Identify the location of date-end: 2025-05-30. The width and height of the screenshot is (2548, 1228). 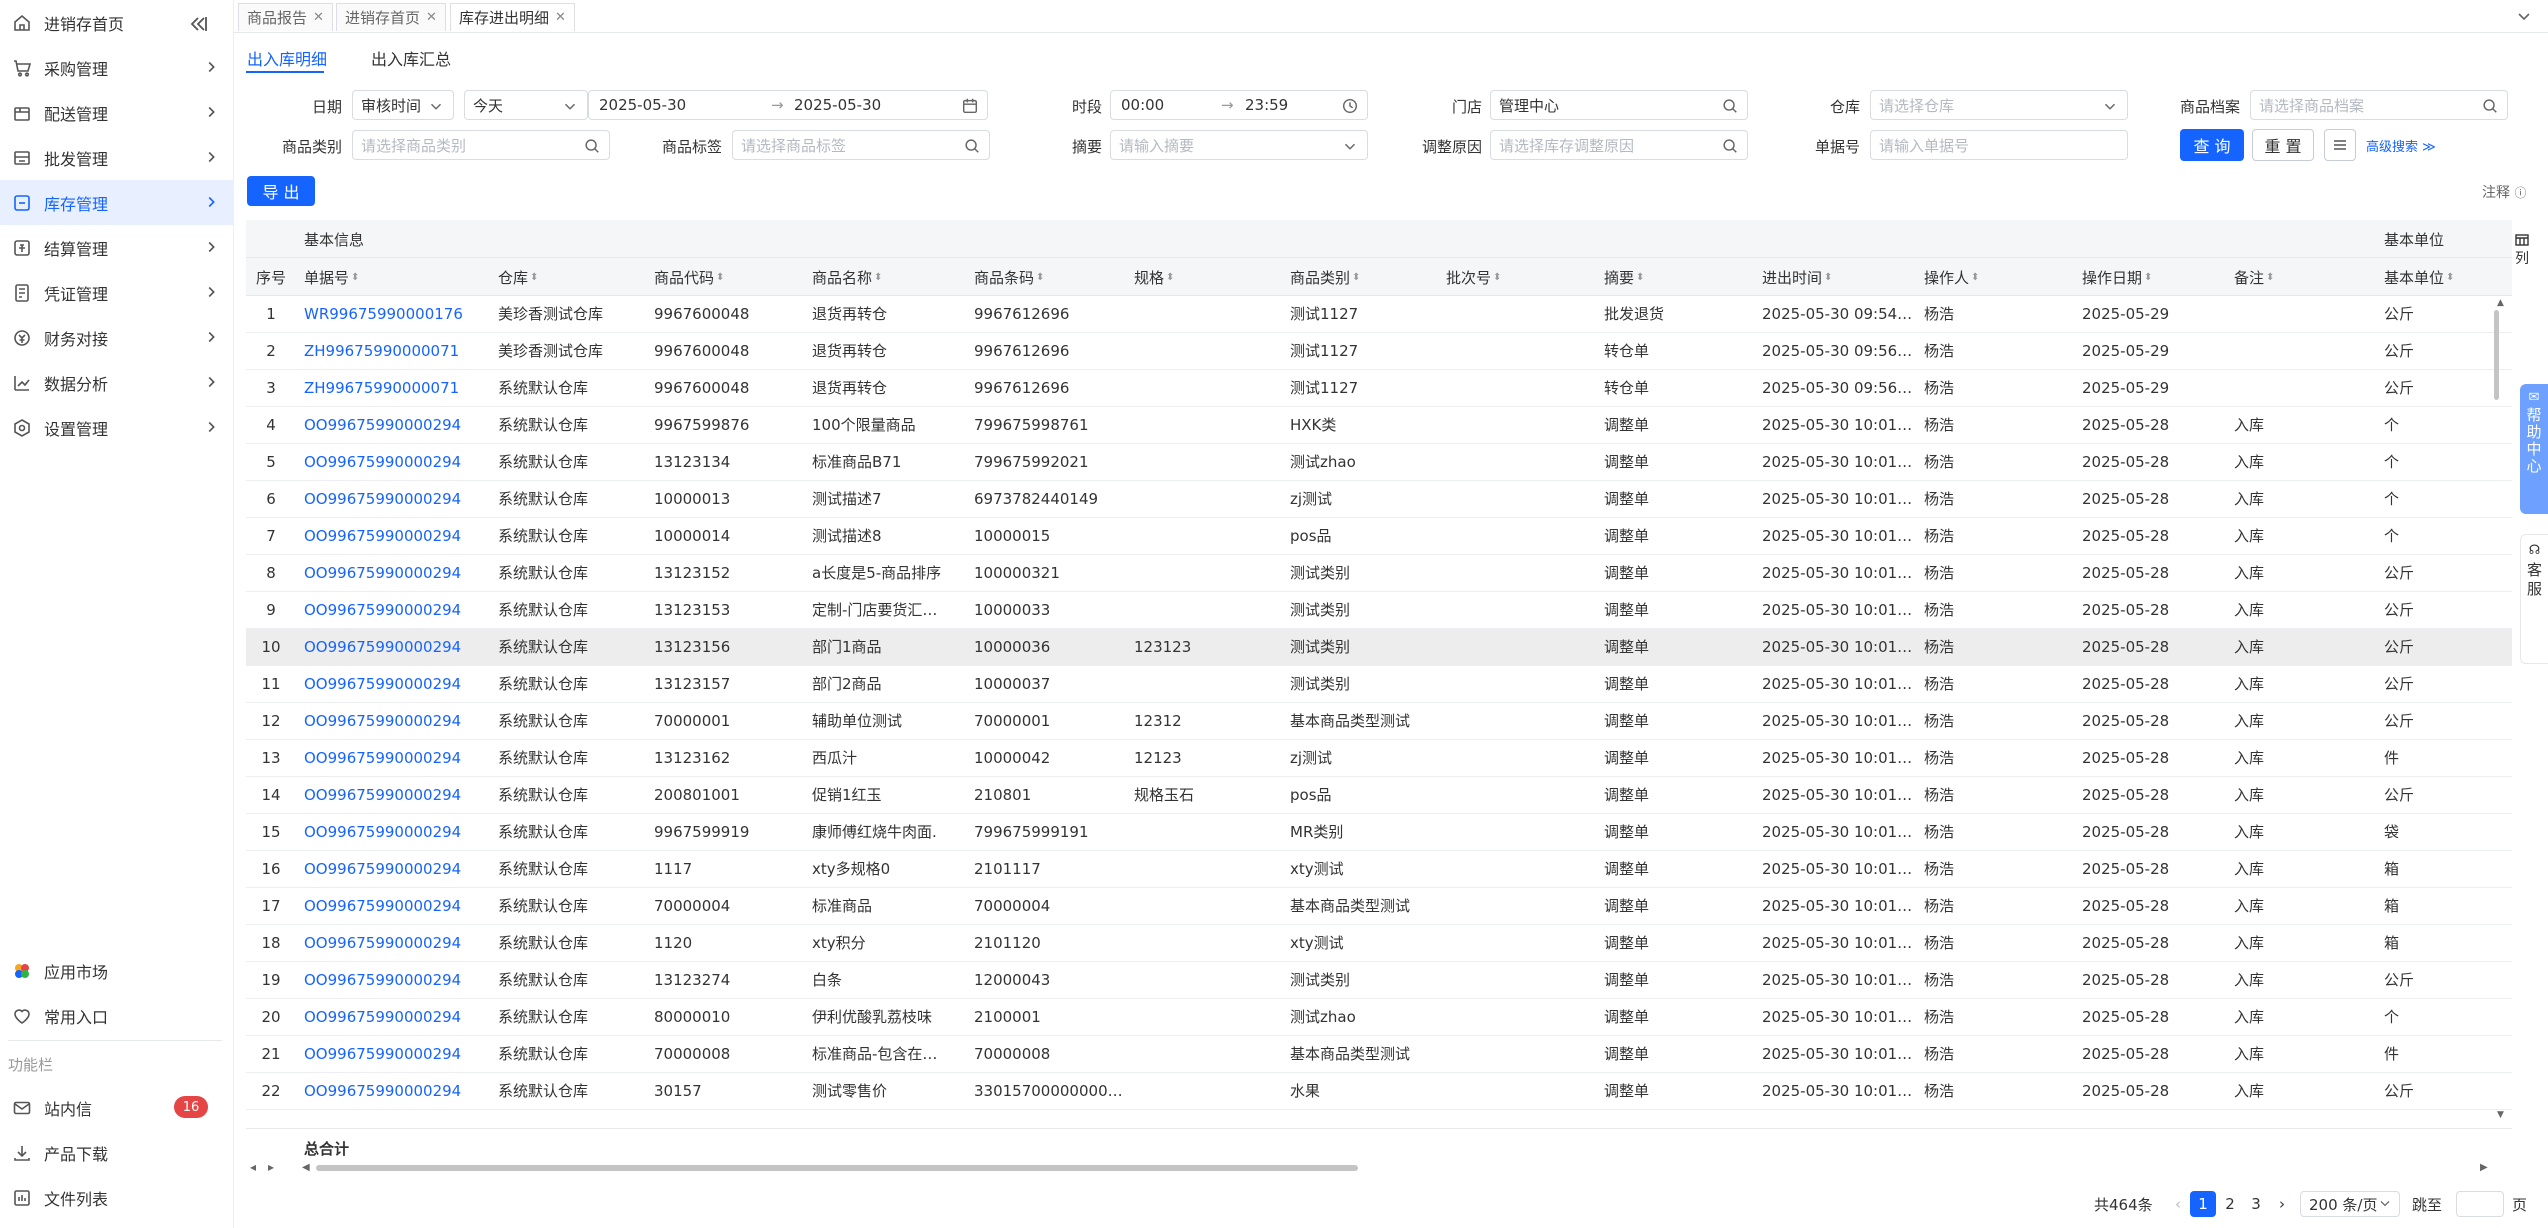
(837, 105).